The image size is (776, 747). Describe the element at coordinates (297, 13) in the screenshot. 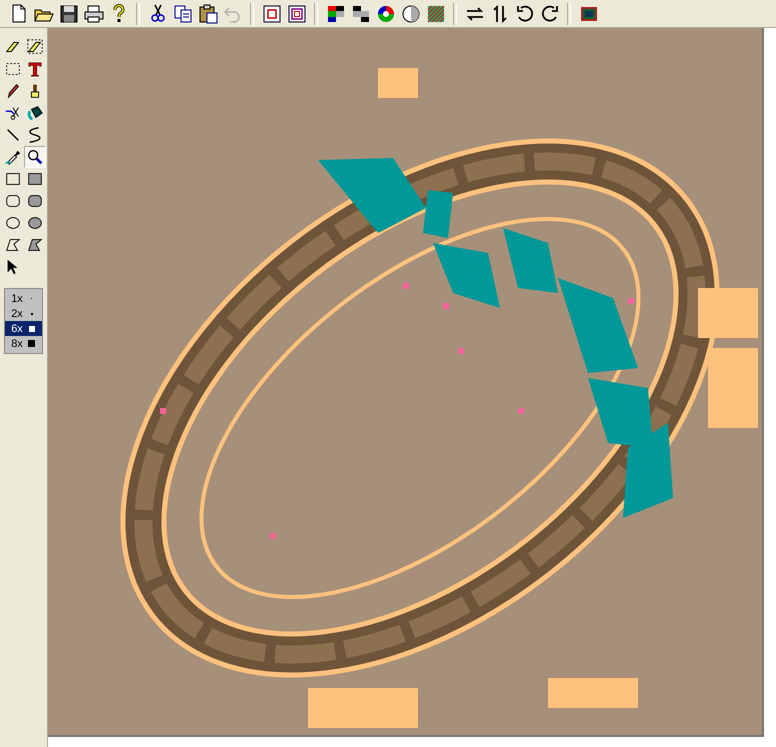

I see `double-frame-icon` at that location.